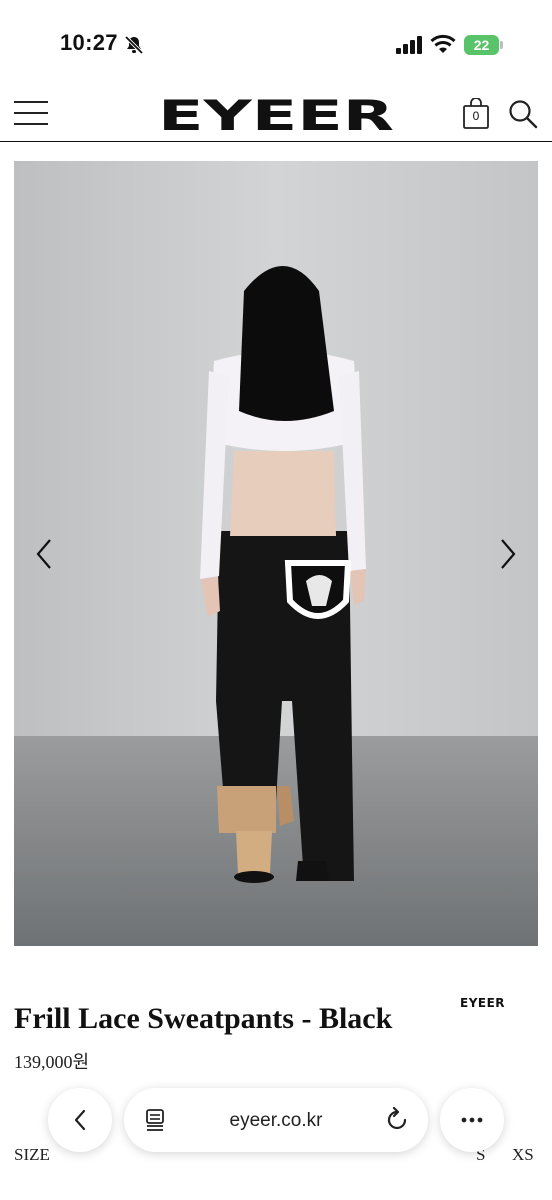  Describe the element at coordinates (523, 114) in the screenshot. I see `search-icon` at that location.